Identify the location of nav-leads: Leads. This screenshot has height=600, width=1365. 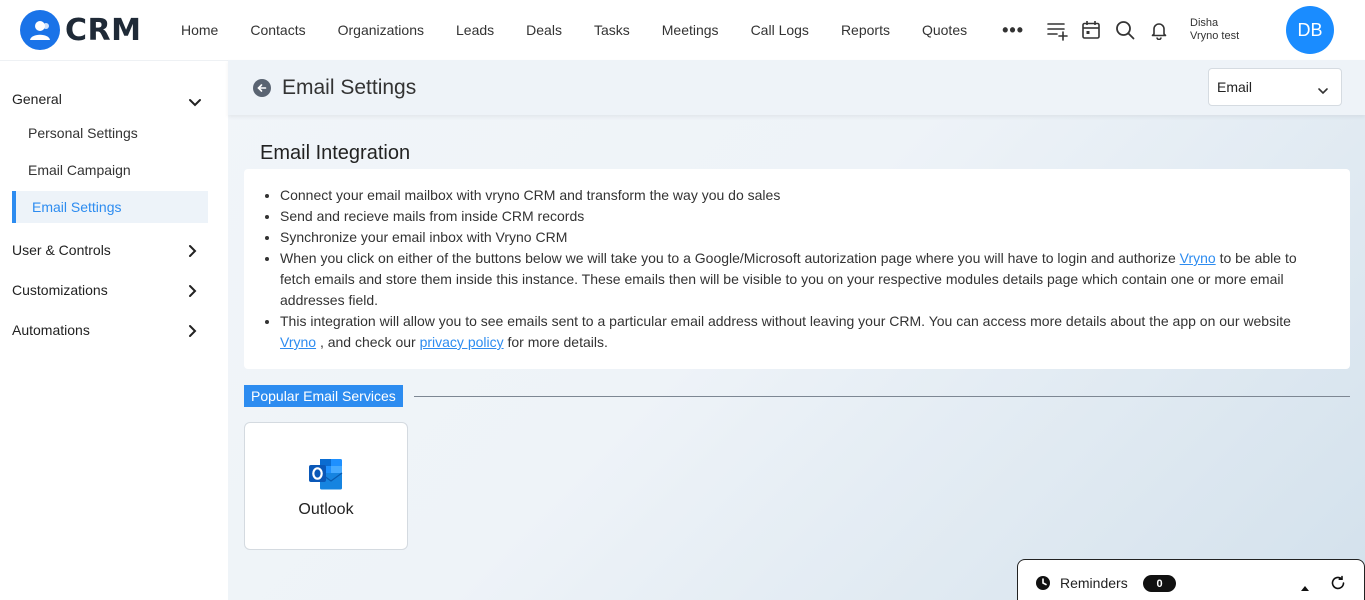
(475, 30).